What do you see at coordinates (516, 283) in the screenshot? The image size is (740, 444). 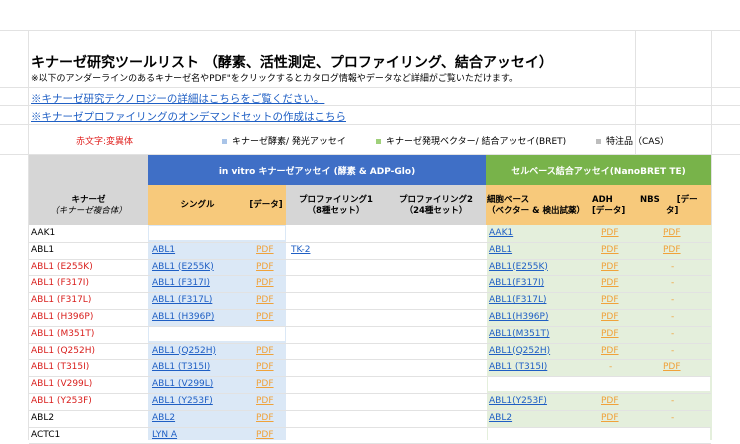 I see `cell-based-link: ABL1(F317I)` at bounding box center [516, 283].